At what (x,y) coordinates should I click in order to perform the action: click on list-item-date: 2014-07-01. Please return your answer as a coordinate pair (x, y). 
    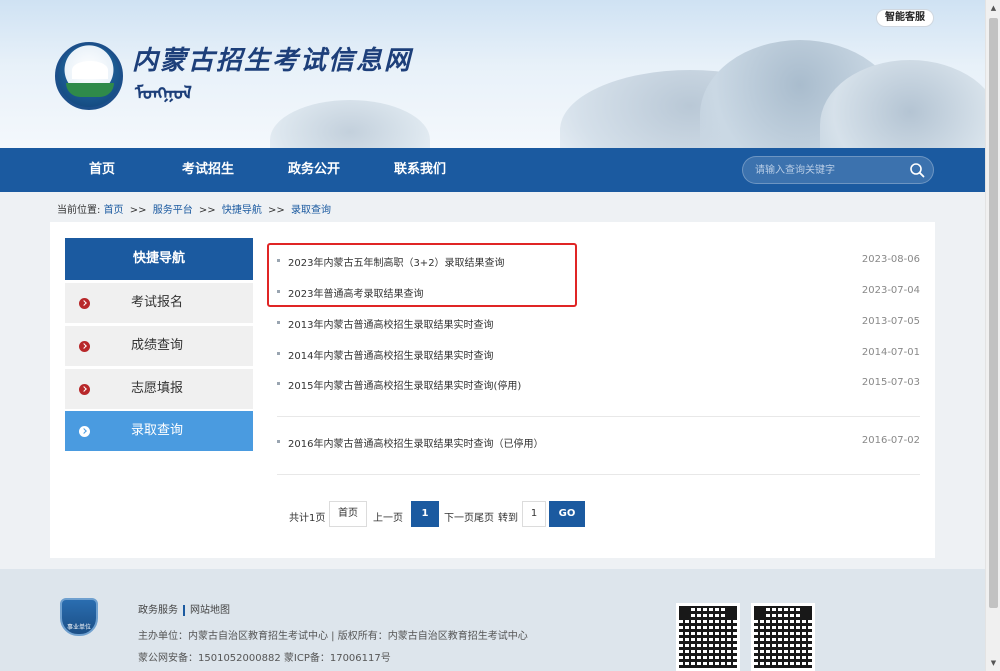
    Looking at the image, I should click on (890, 352).